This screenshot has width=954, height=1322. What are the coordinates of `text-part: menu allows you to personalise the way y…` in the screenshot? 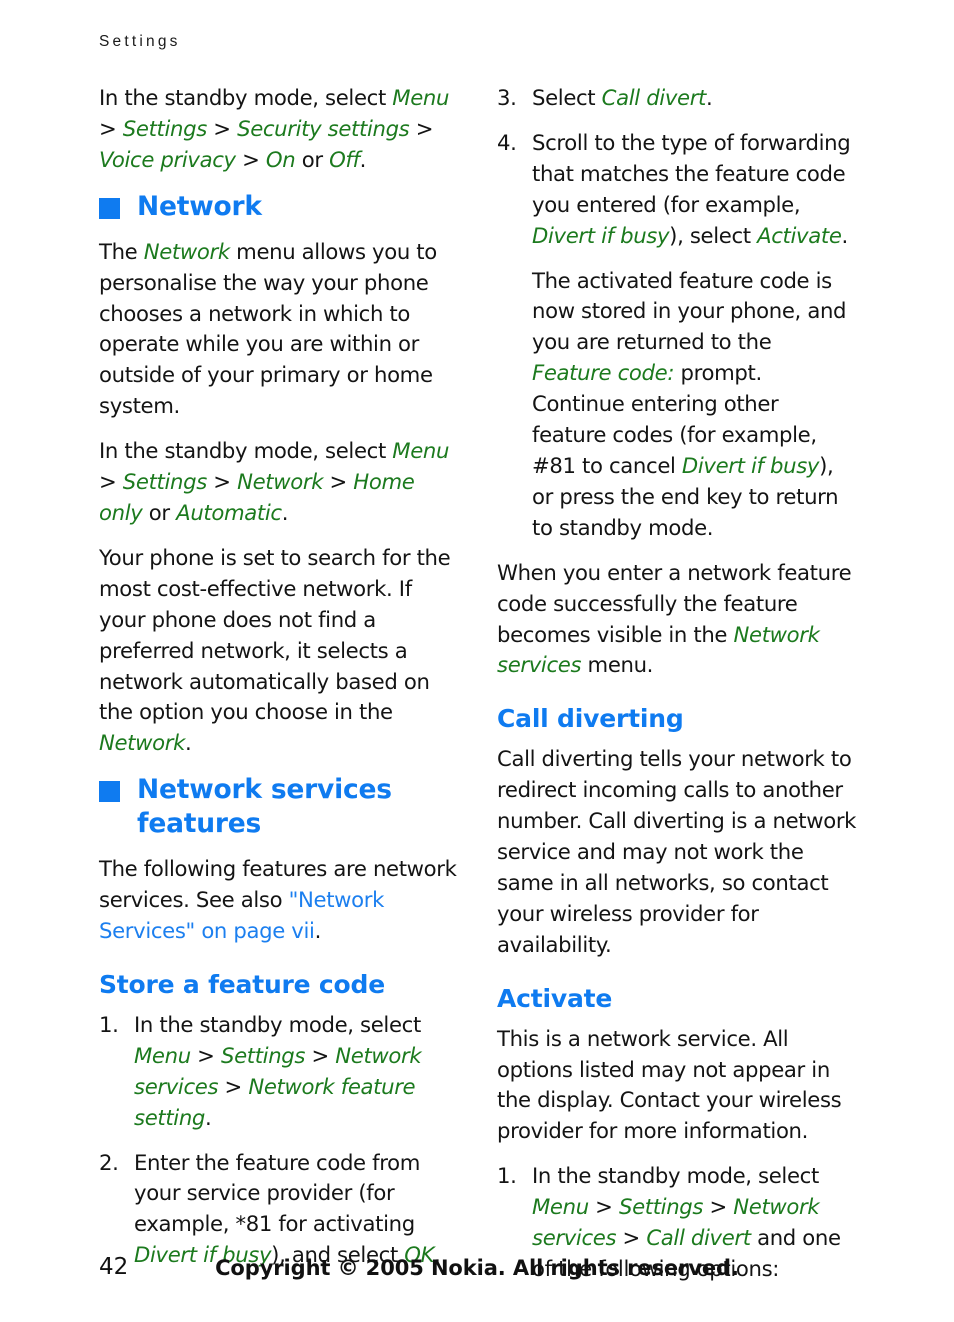 It's located at (268, 328).